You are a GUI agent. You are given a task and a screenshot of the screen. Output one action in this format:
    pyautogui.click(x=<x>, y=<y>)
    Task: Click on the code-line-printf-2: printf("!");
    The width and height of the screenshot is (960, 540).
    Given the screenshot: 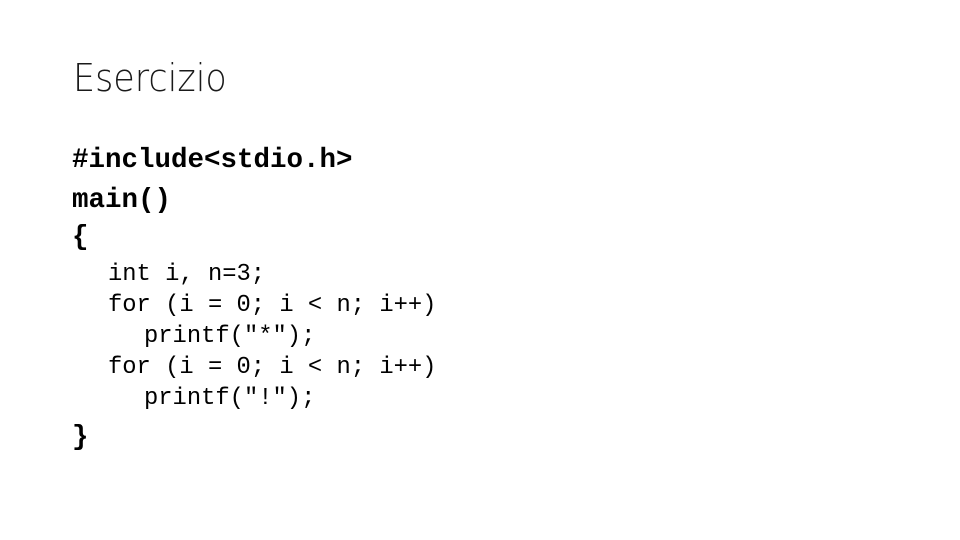 What is the action you would take?
    pyautogui.click(x=230, y=398)
    